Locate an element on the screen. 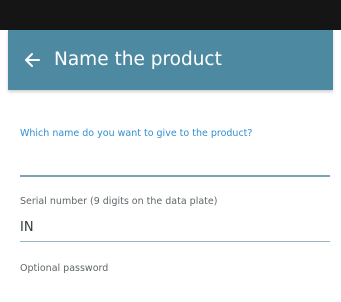  product-name-input is located at coordinates (175, 160).